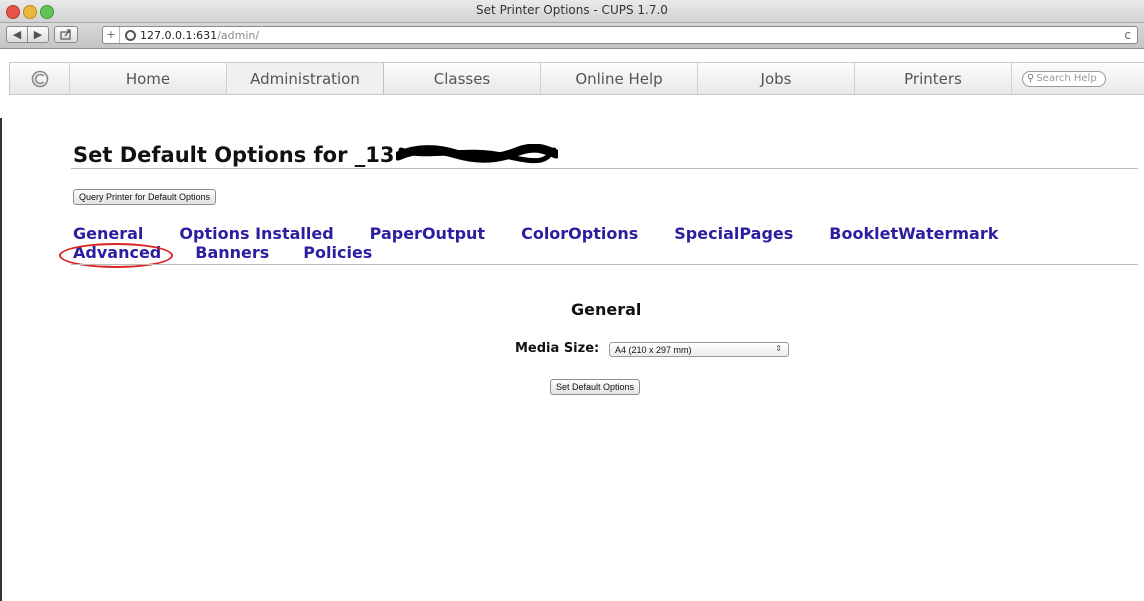  What do you see at coordinates (933, 78) in the screenshot?
I see `nav-tab-printers: Printers` at bounding box center [933, 78].